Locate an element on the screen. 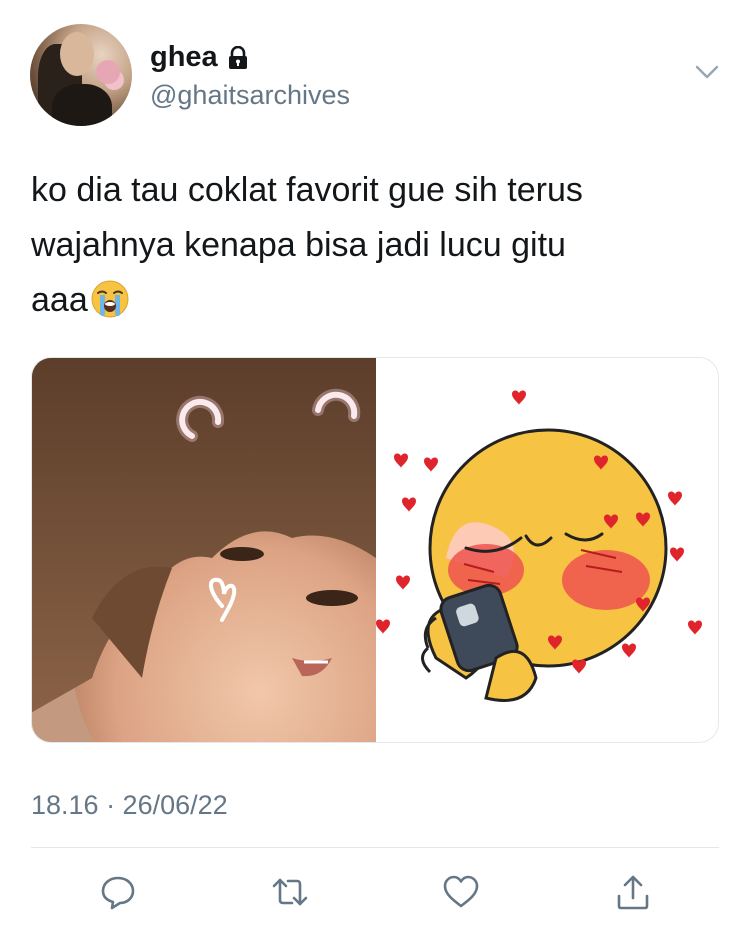 This screenshot has width=750, height=936. divider is located at coordinates (375, 847).